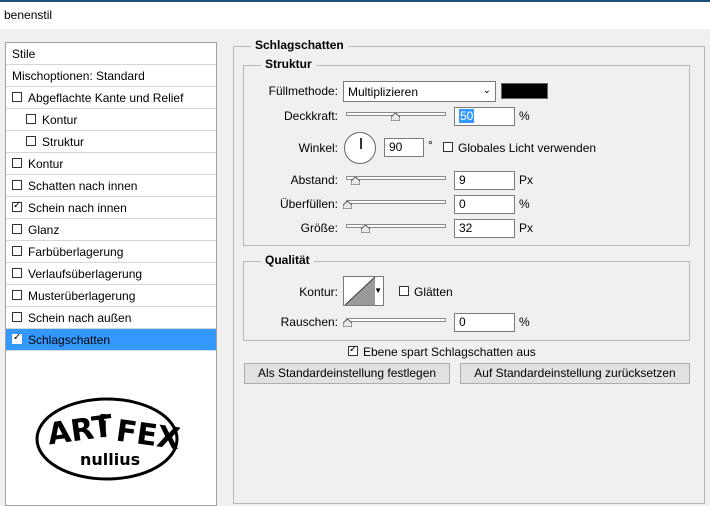  Describe the element at coordinates (396, 320) in the screenshot. I see `noise-slider-track` at that location.